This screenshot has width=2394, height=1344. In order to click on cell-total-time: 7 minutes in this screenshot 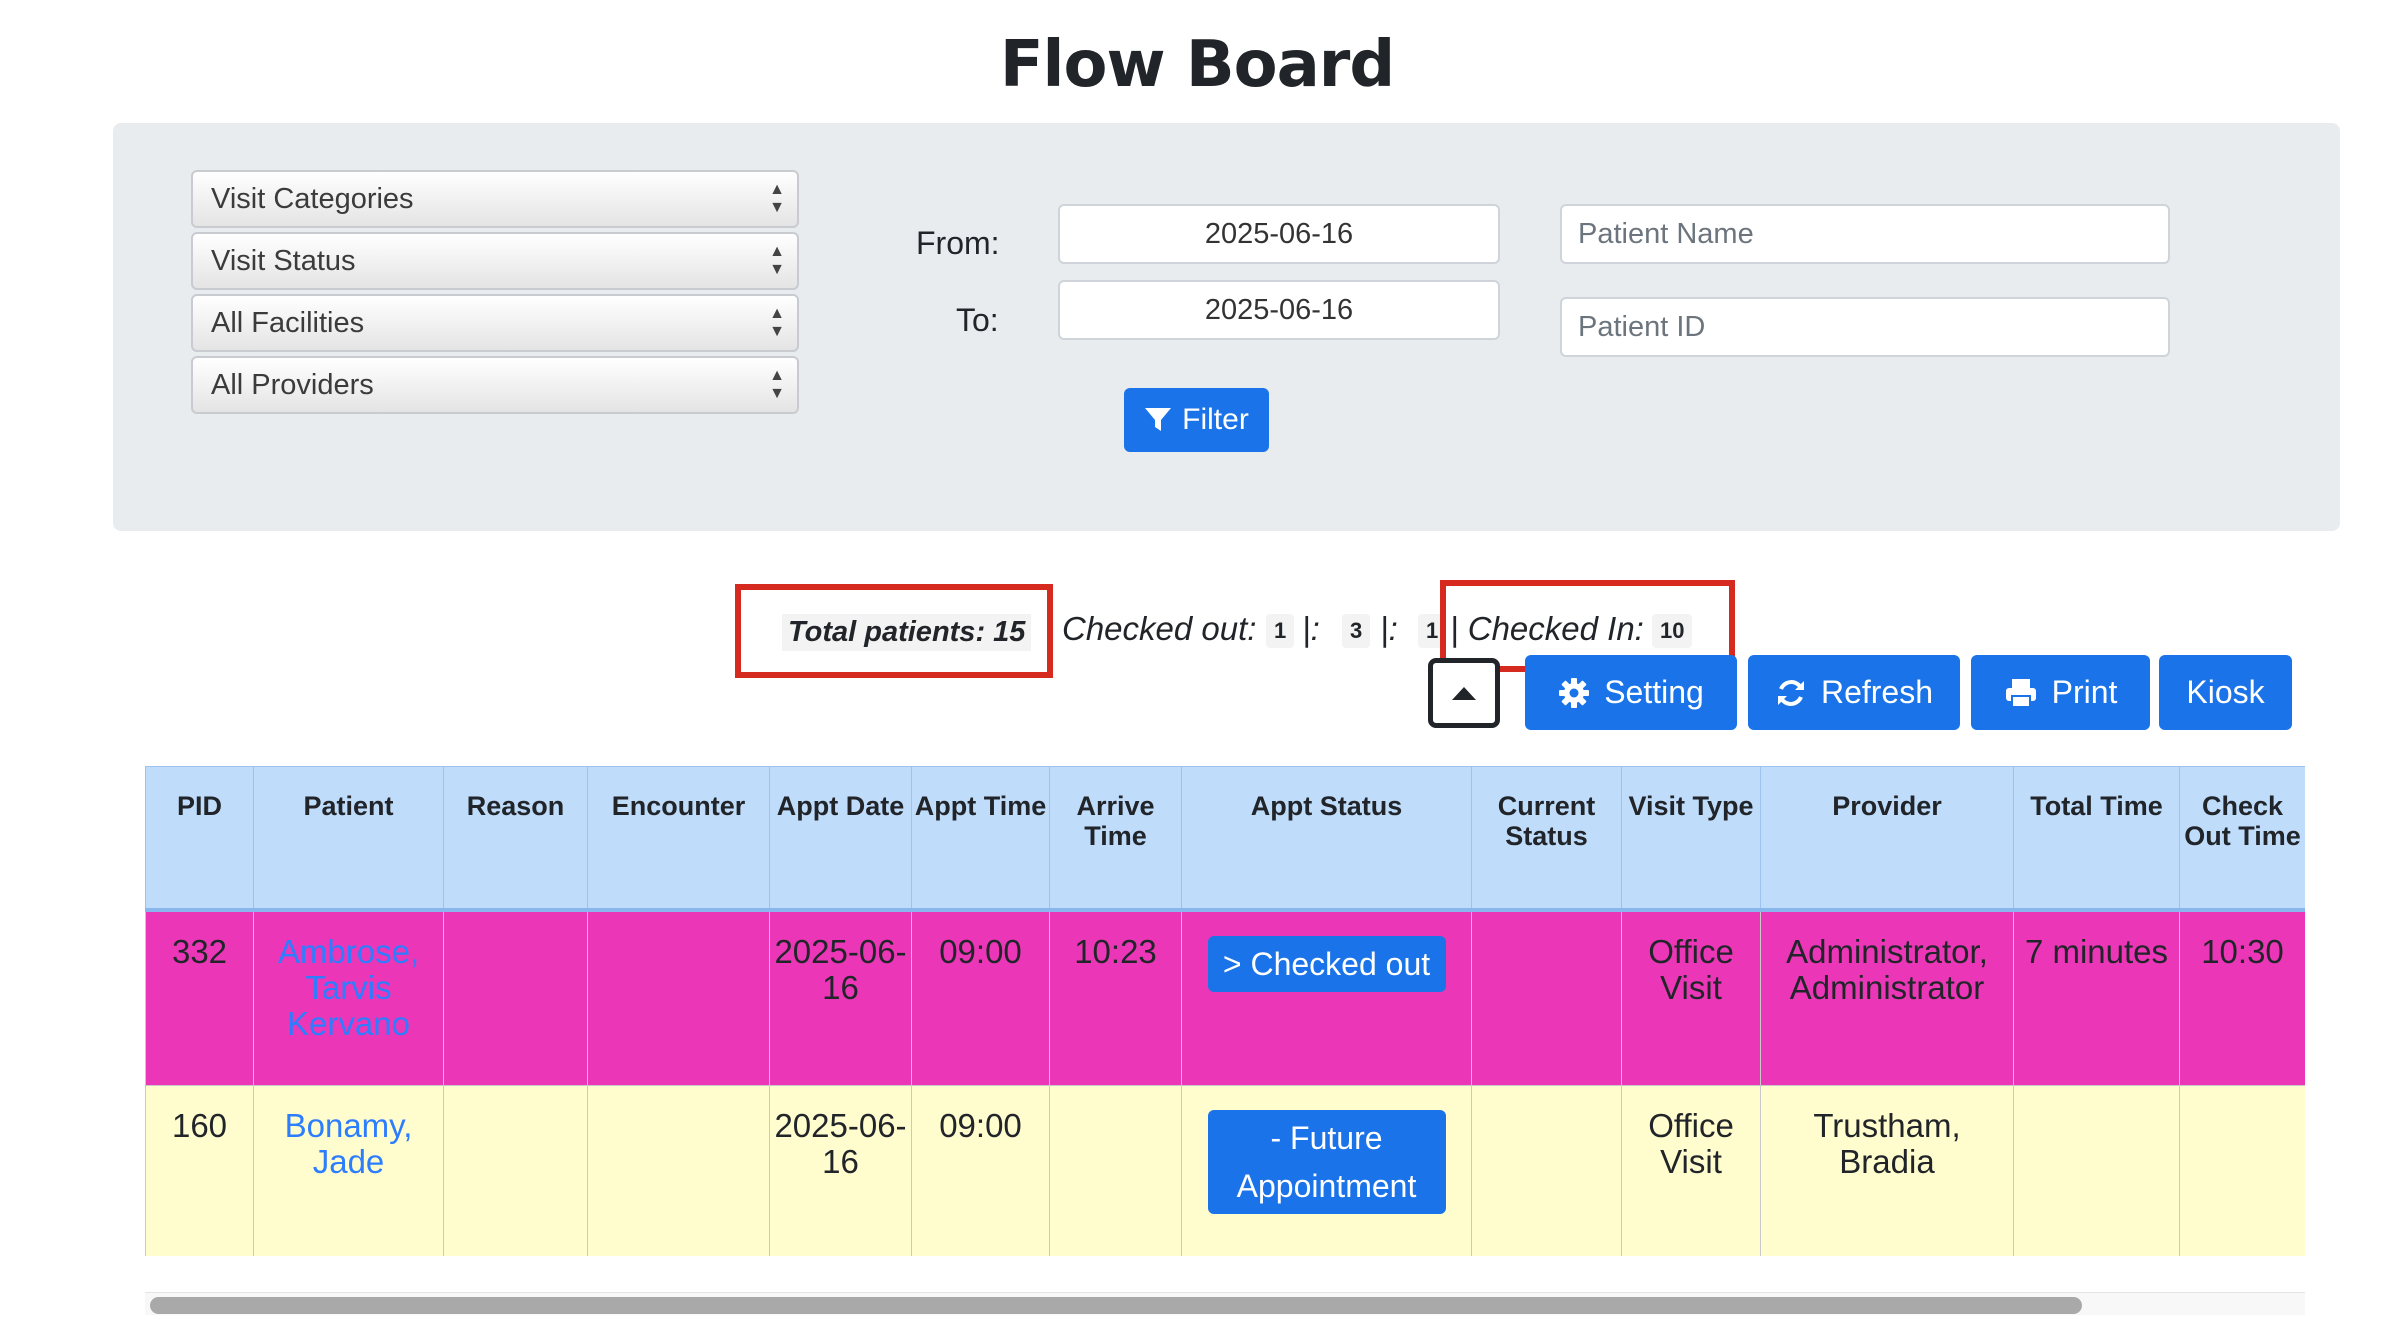, I will do `click(2096, 997)`.